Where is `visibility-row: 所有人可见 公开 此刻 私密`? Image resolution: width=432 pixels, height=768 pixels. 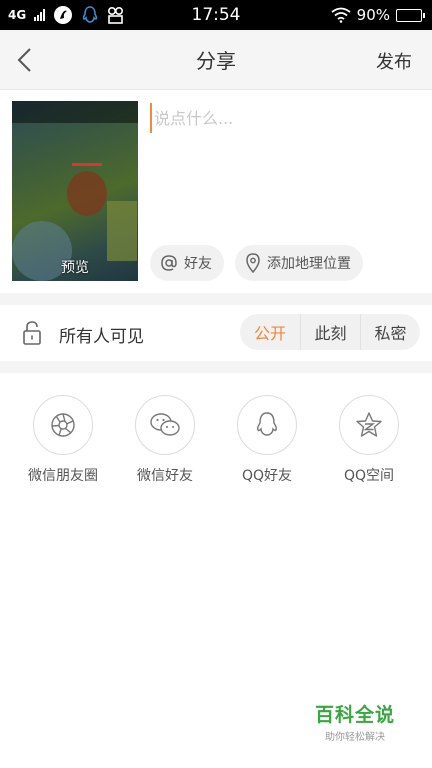
visibility-row: 所有人可见 公开 此刻 私密 is located at coordinates (216, 333).